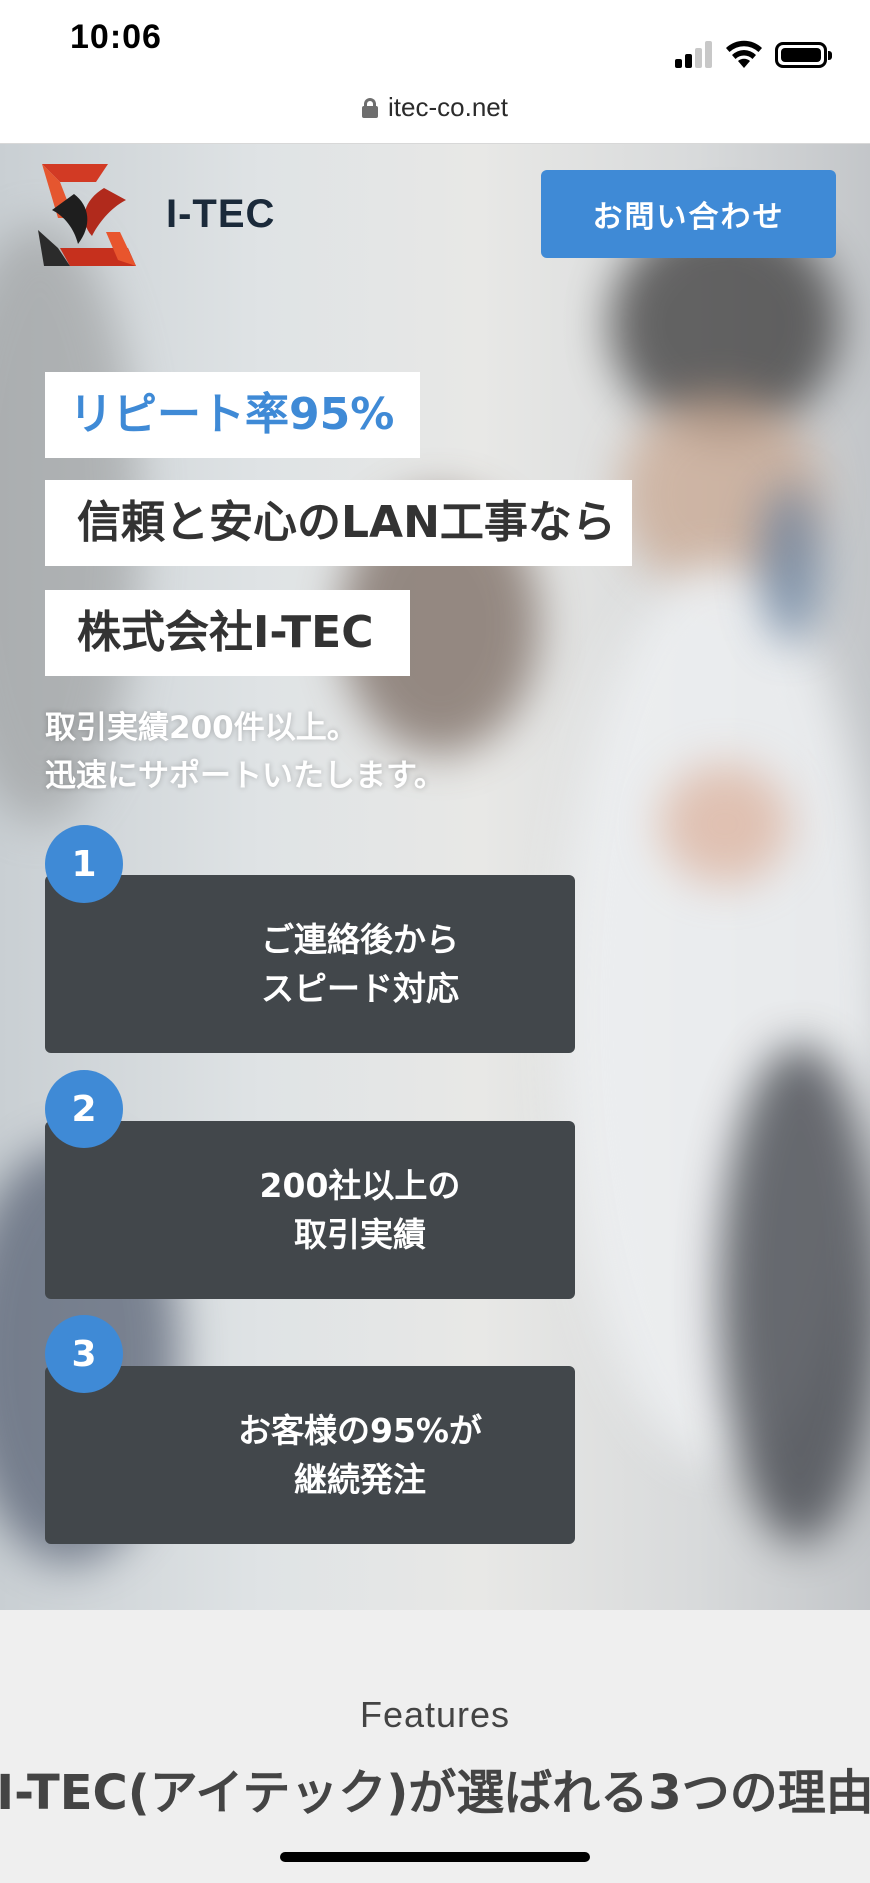 Image resolution: width=870 pixels, height=1883 pixels. I want to click on repeat-rate-tag: リピート率95%, so click(233, 415).